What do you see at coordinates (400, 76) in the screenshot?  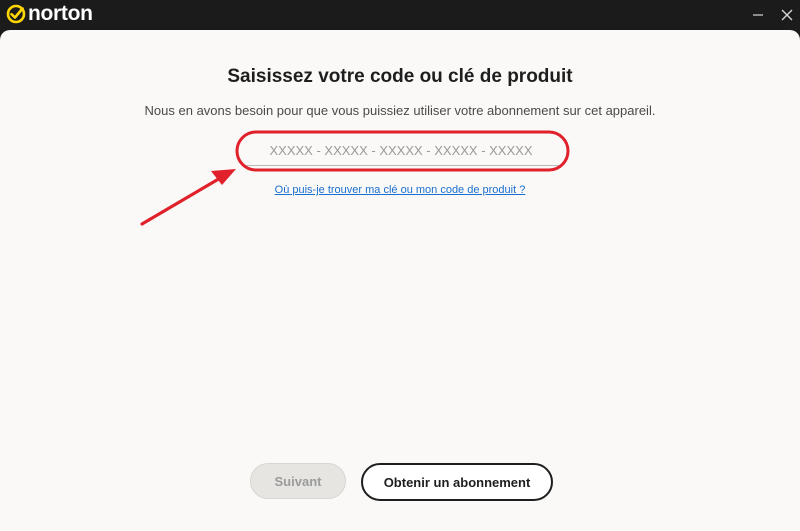 I see `page-title: Saisissez votre code ou clé de produit` at bounding box center [400, 76].